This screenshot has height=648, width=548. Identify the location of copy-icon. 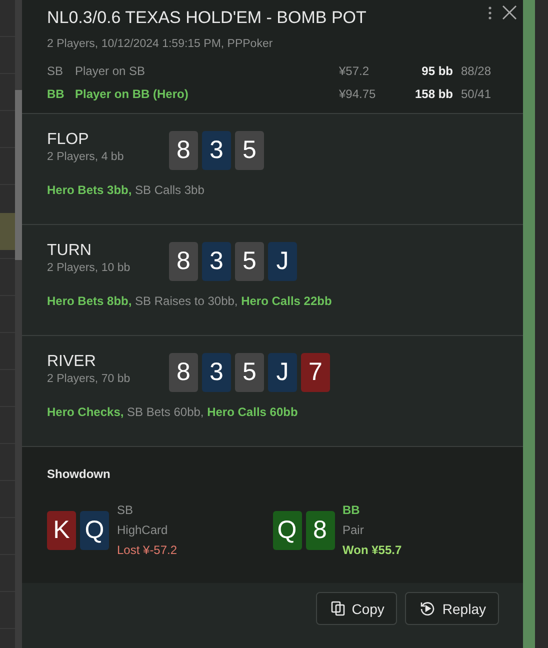
(337, 608).